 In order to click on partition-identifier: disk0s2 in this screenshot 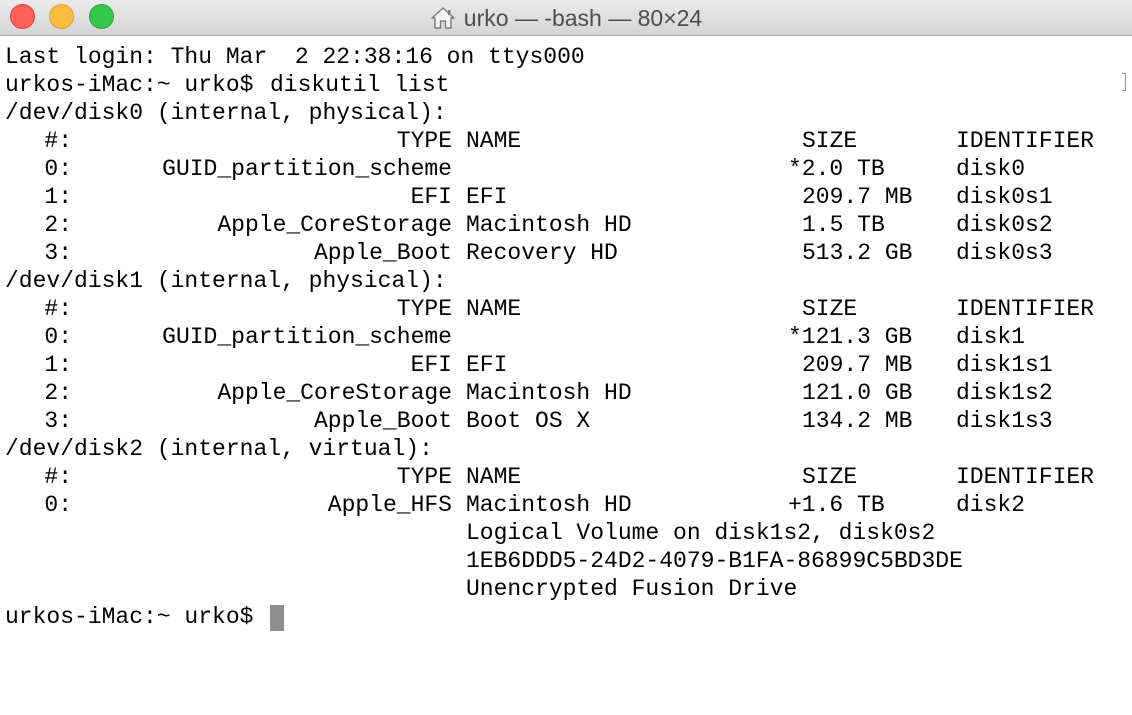, I will do `click(1004, 225)`.